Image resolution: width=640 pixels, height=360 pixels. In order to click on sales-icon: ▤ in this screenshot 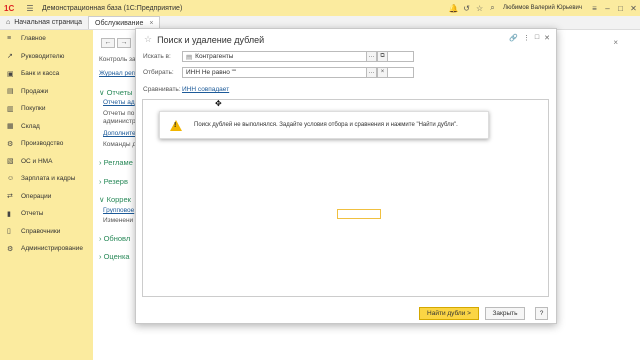, I will do `click(10, 92)`.